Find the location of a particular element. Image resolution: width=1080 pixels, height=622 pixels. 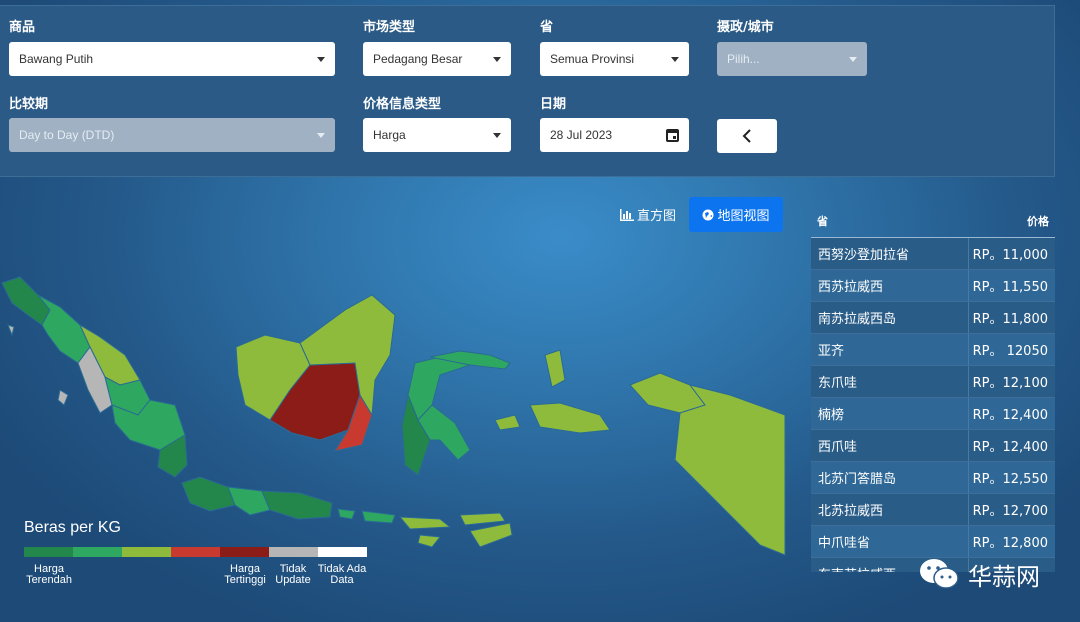

map-region-west-papua is located at coordinates (667, 393).